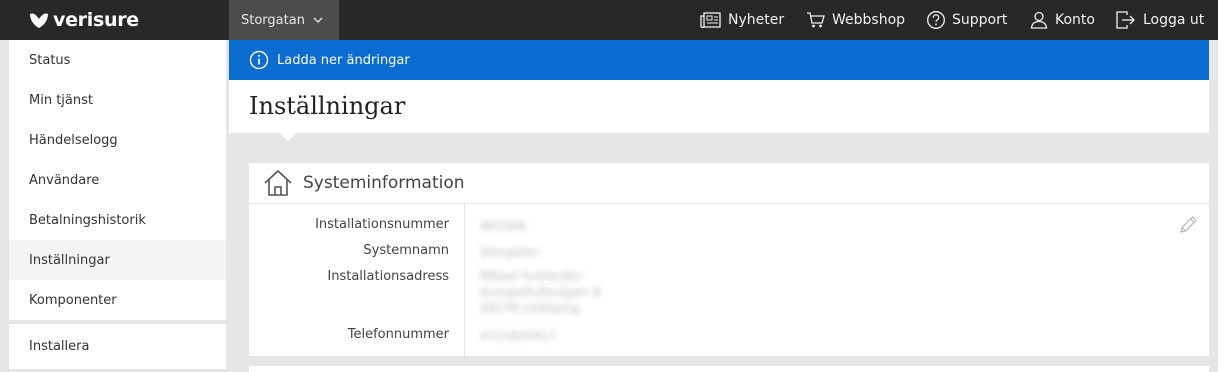  What do you see at coordinates (518, 336) in the screenshot?
I see `phone-value: 0721829417` at bounding box center [518, 336].